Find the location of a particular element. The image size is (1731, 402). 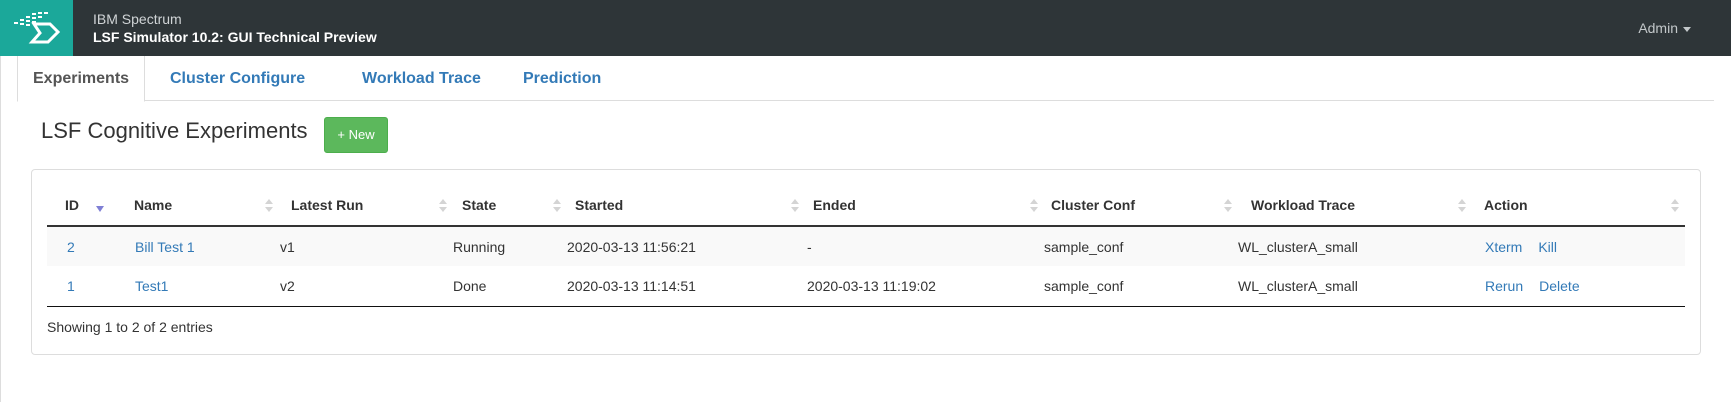

tab-prediction: Prediction is located at coordinates (562, 79).